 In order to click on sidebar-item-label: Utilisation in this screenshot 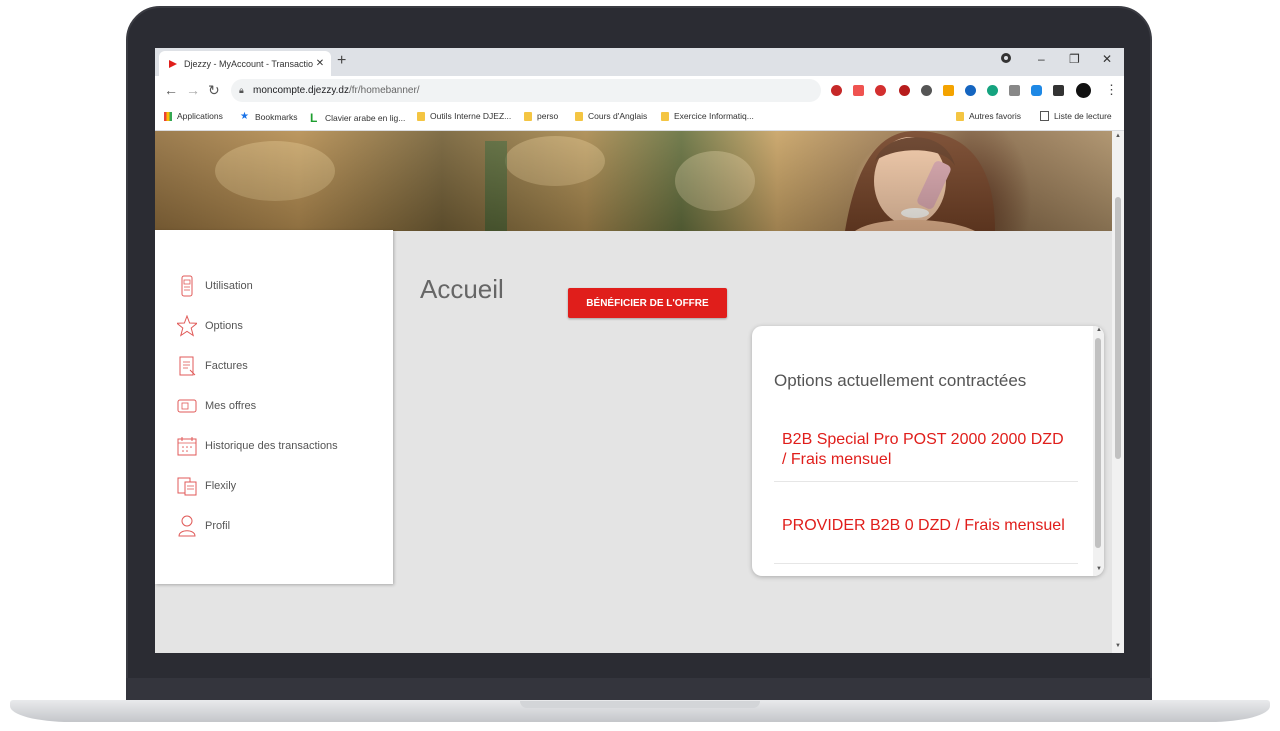, I will do `click(229, 286)`.